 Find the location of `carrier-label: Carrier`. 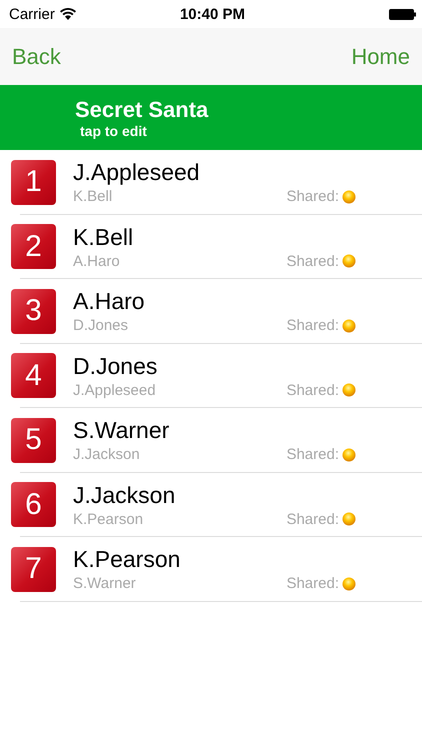

carrier-label: Carrier is located at coordinates (32, 14).